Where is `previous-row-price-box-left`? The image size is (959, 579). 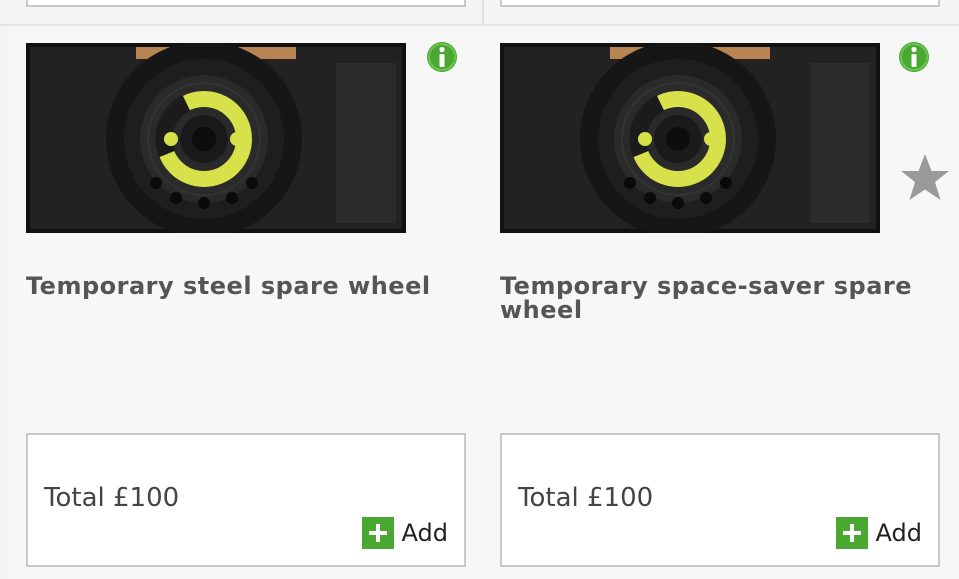 previous-row-price-box-left is located at coordinates (246, 3).